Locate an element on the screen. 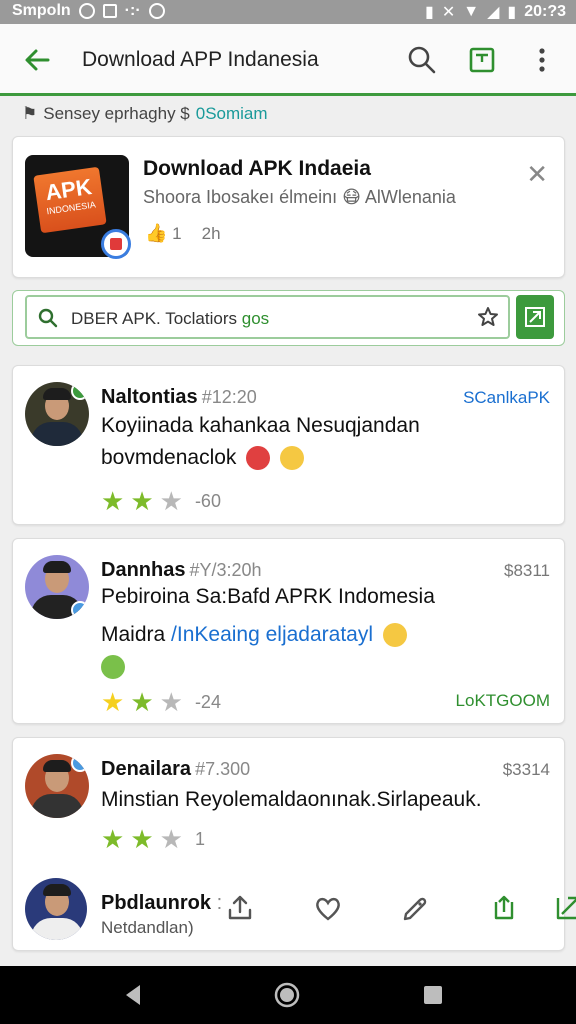  apk-tile: APK INDONESIA is located at coordinates (70, 200).